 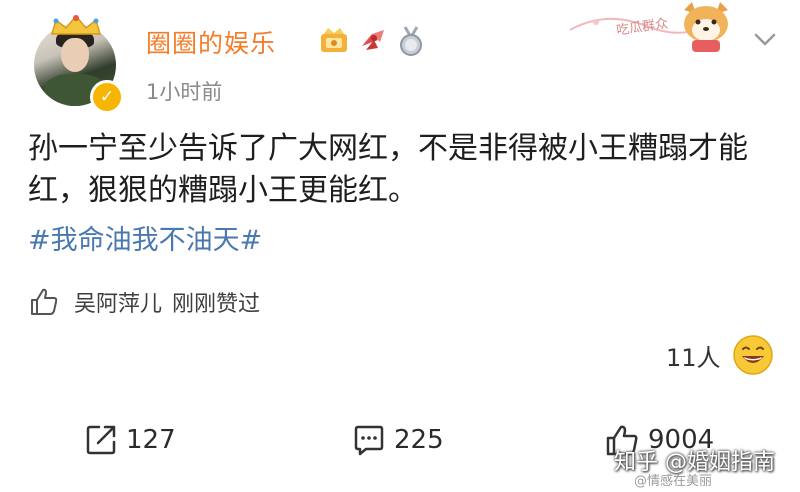 What do you see at coordinates (693, 355) in the screenshot?
I see `reaction-count: 11人` at bounding box center [693, 355].